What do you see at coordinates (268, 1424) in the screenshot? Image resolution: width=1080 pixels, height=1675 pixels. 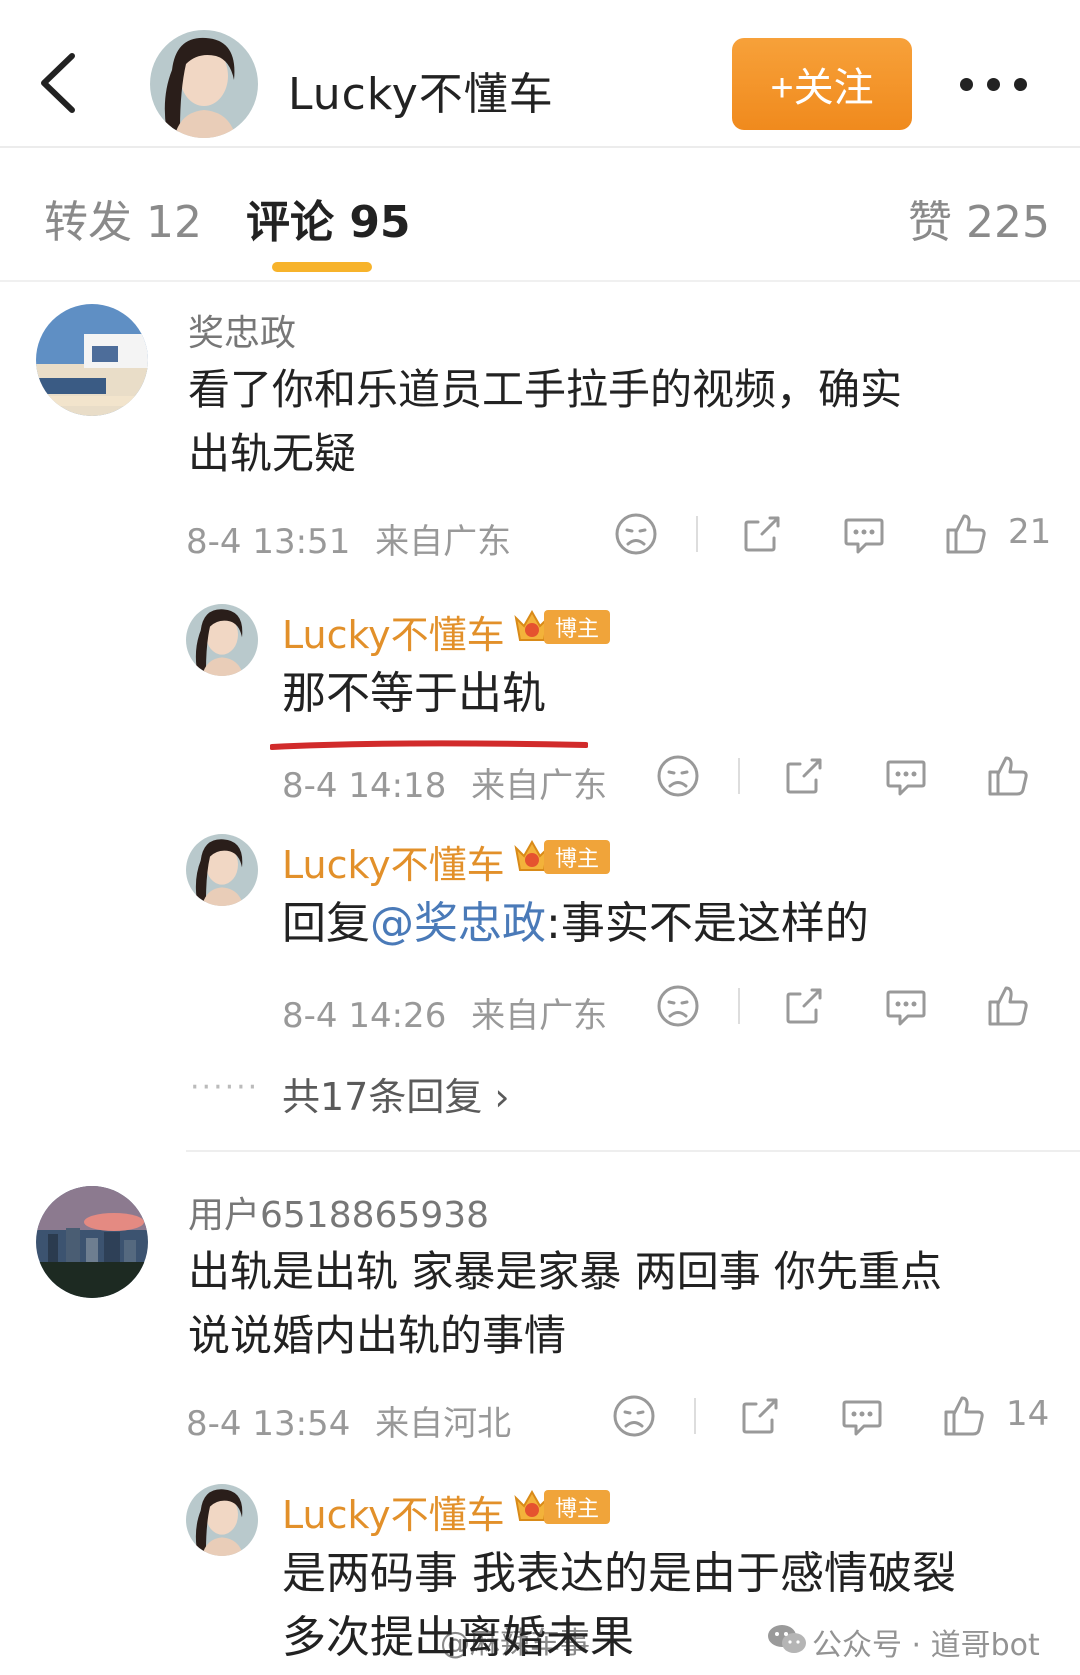 I see `comment-timestamp: 8-4 13:54` at bounding box center [268, 1424].